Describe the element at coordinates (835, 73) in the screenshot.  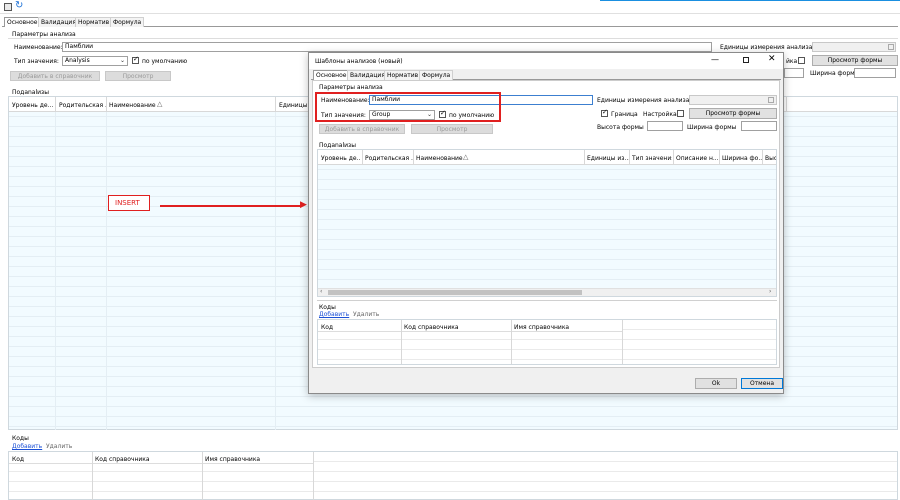
I see `form-width-label: Ширина формы` at that location.